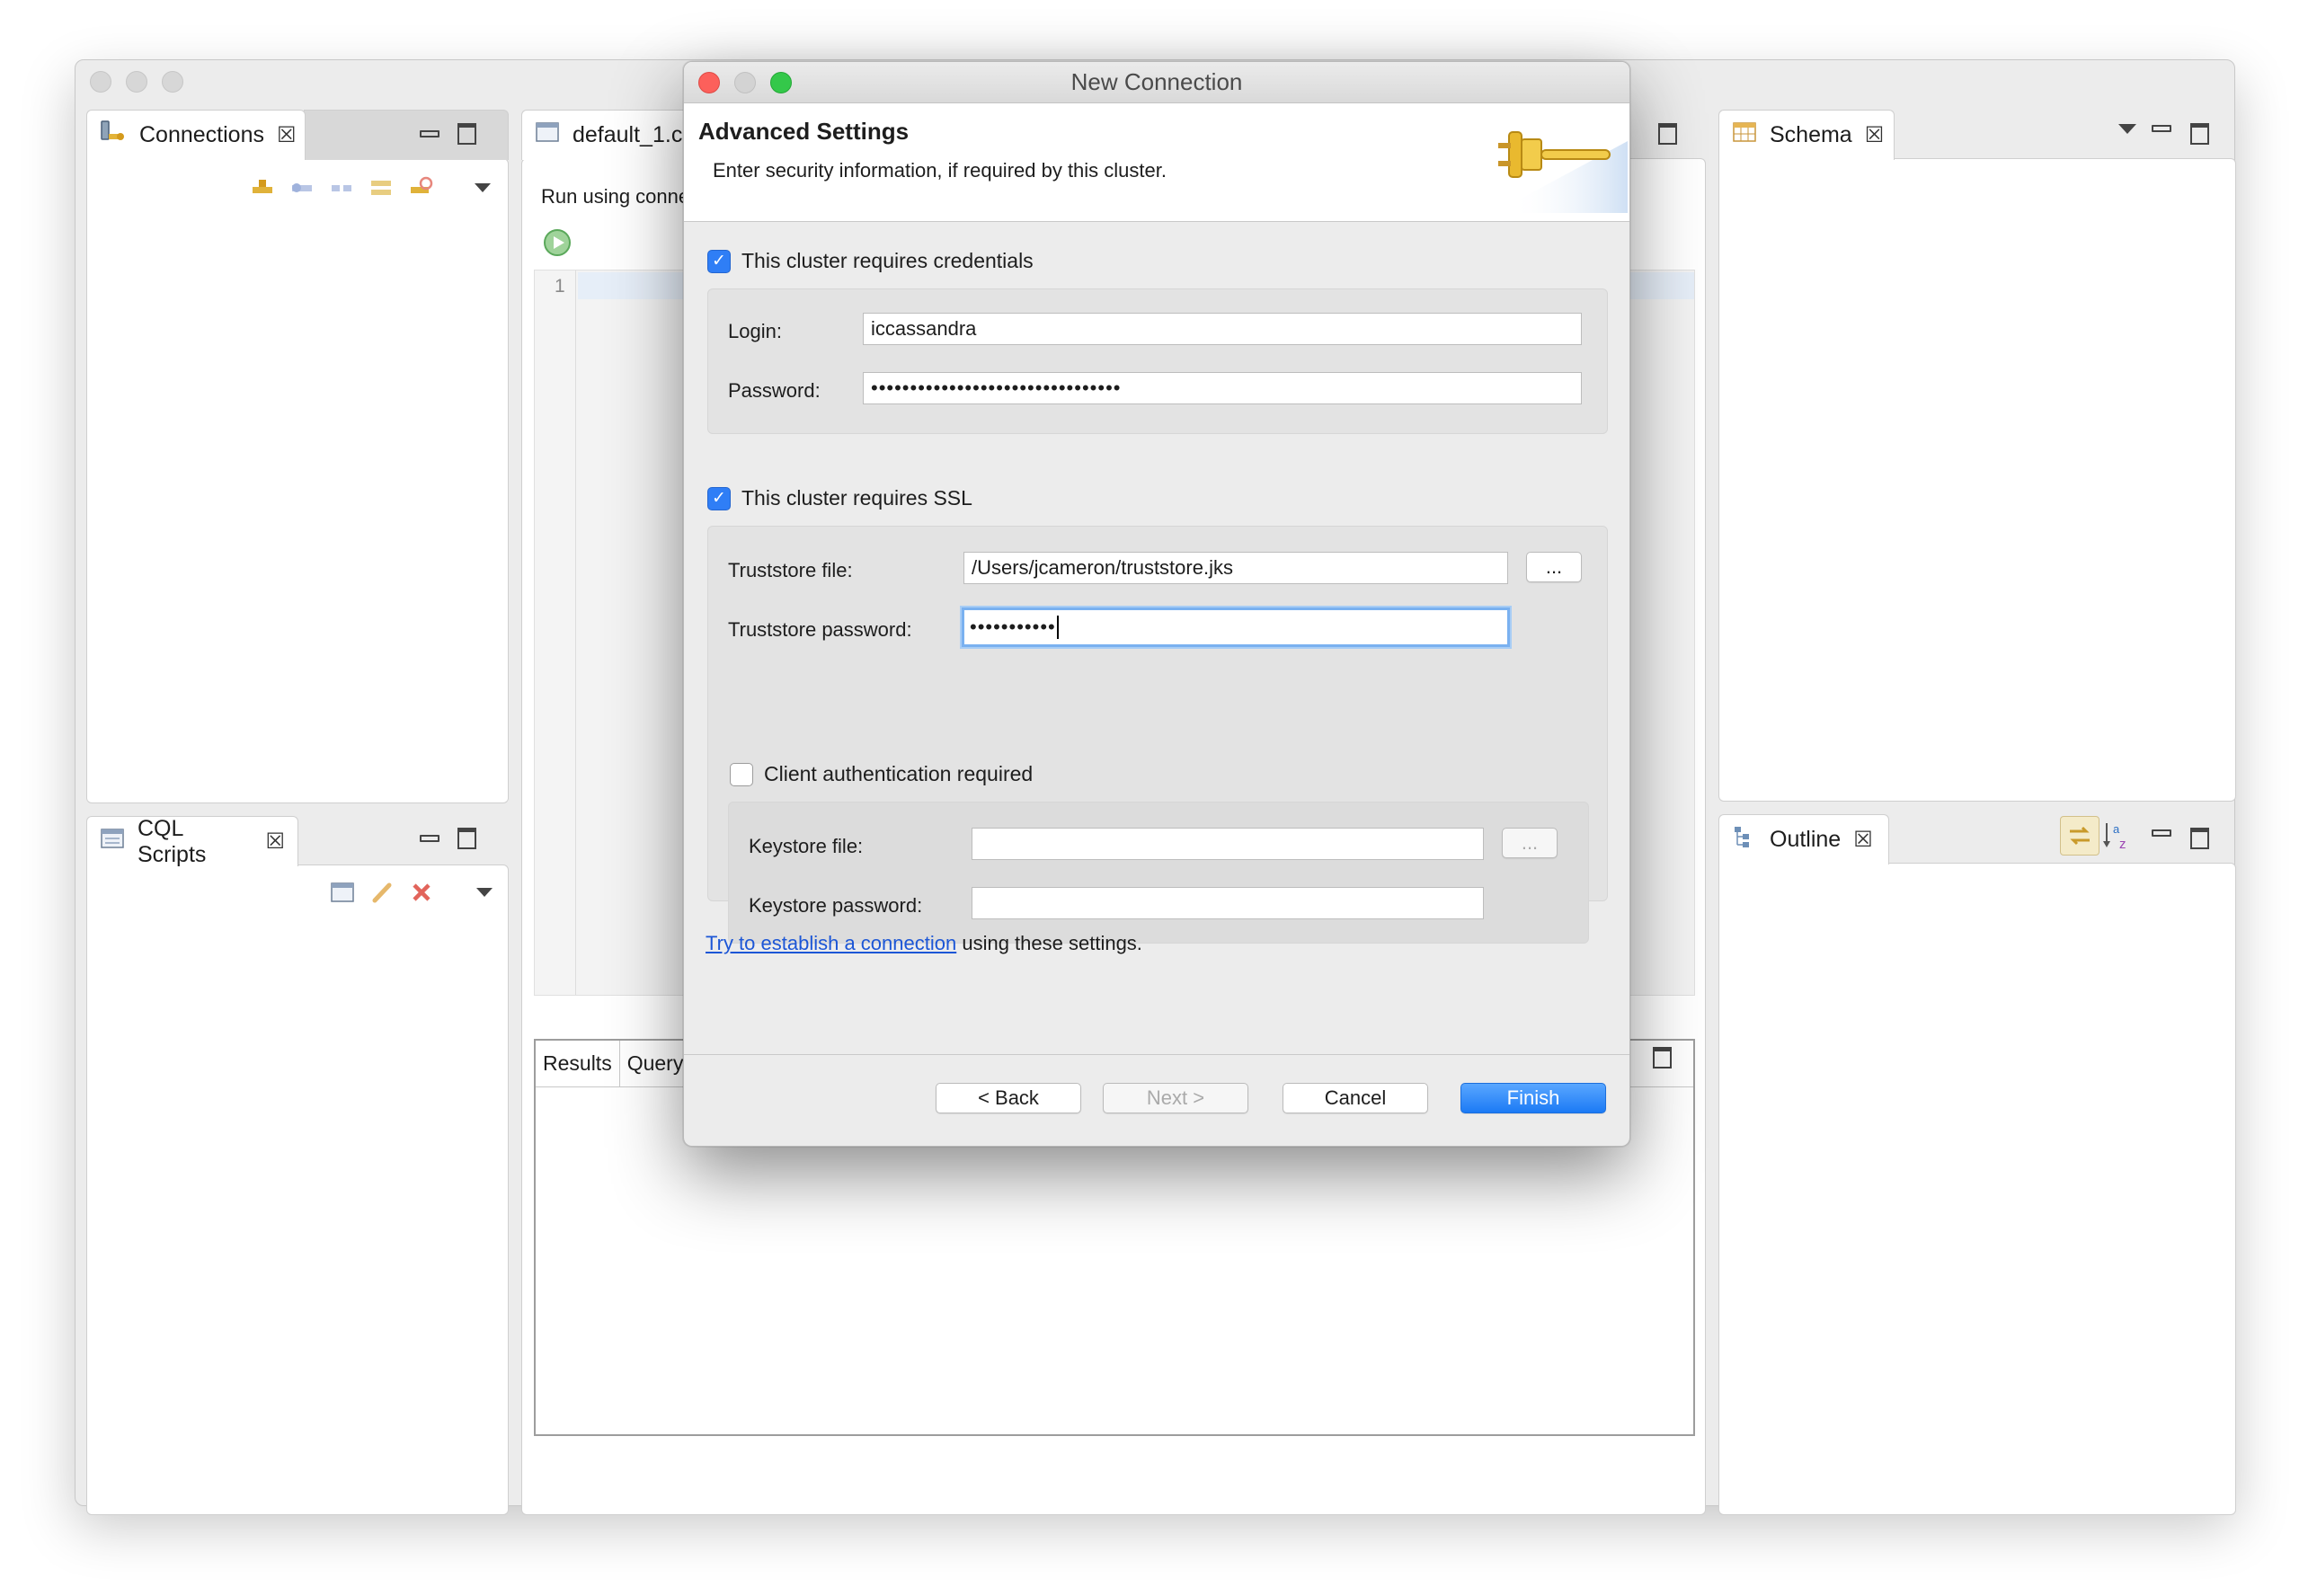 The width and height of the screenshot is (2308, 1596). I want to click on tab-cql-scripts: CQL Scripts ☒, so click(192, 841).